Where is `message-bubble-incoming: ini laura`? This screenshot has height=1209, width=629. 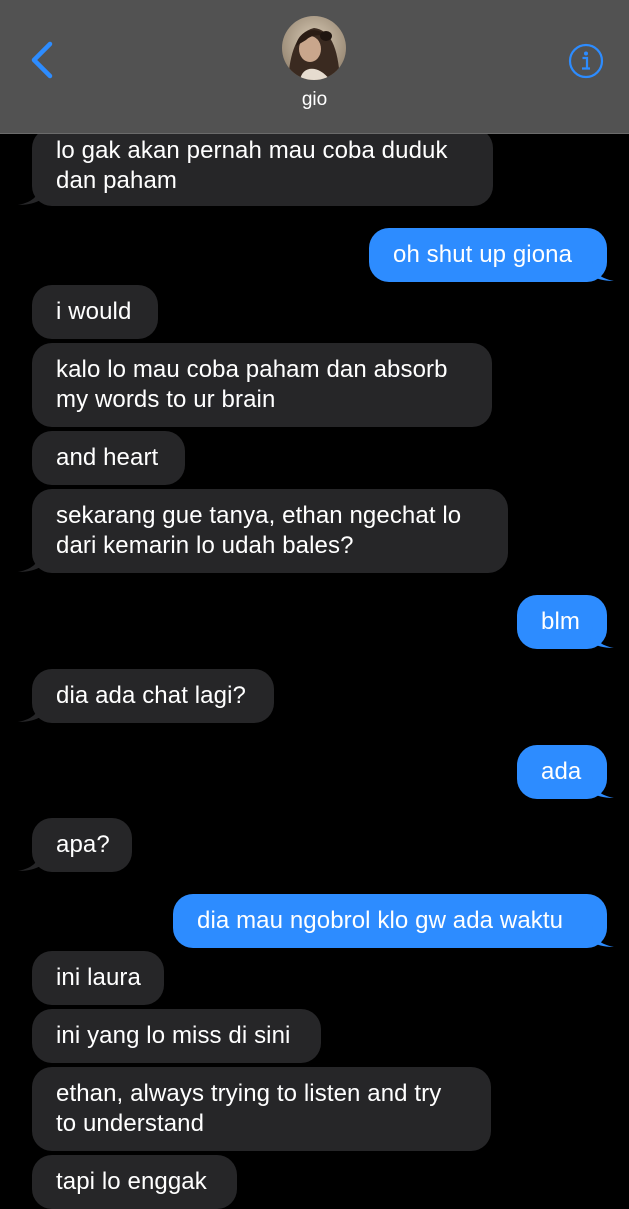
message-bubble-incoming: ini laura is located at coordinates (98, 978).